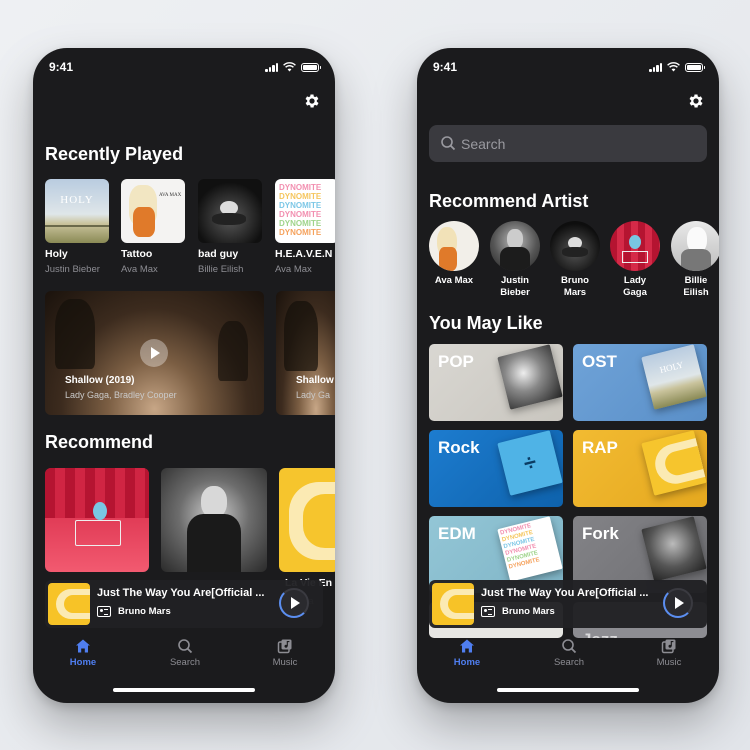 This screenshot has height=750, width=750. Describe the element at coordinates (230, 211) in the screenshot. I see `album-cover-bad-guy` at that location.